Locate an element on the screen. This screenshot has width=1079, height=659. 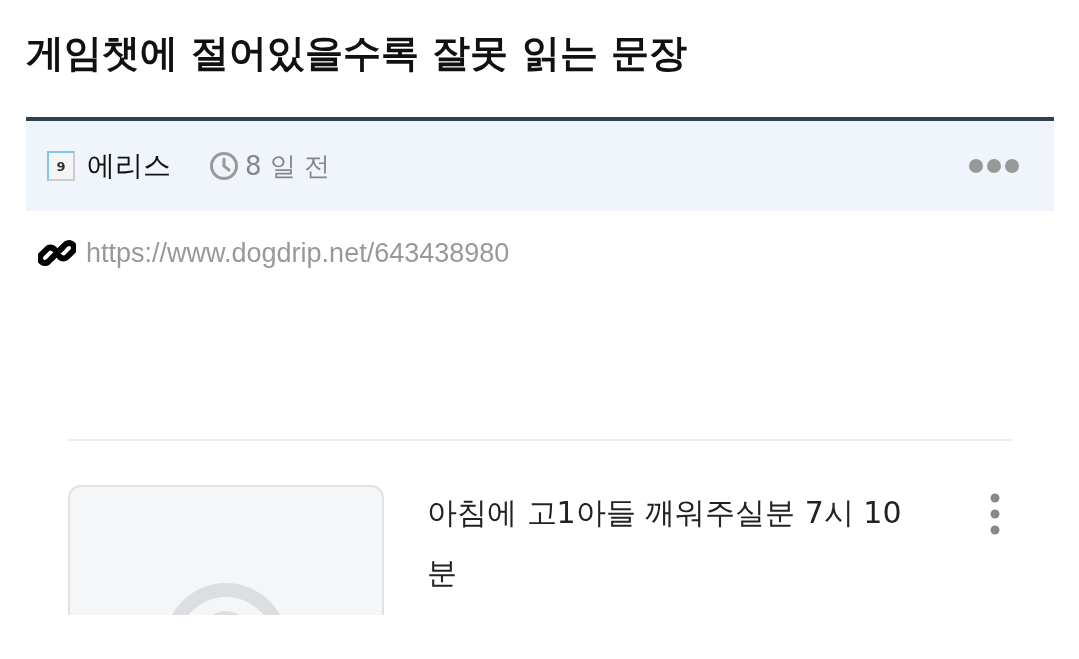
related-post-title: 아침에 고1아들 깨워주실분 7시 10분 is located at coordinates (667, 544).